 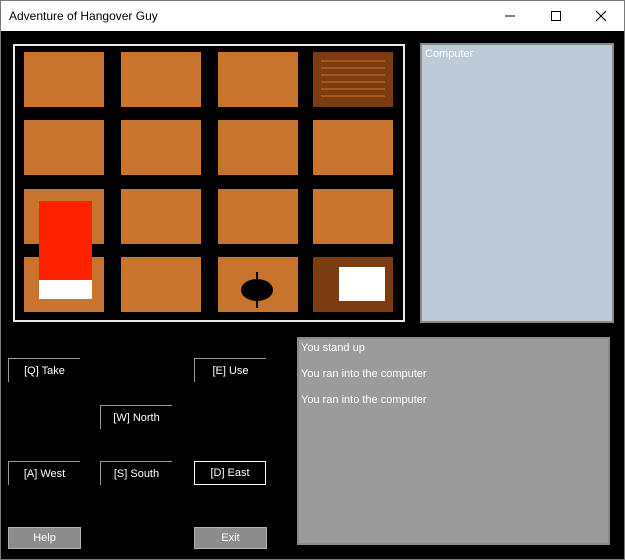 I want to click on log-line: You stand up, so click(x=333, y=348).